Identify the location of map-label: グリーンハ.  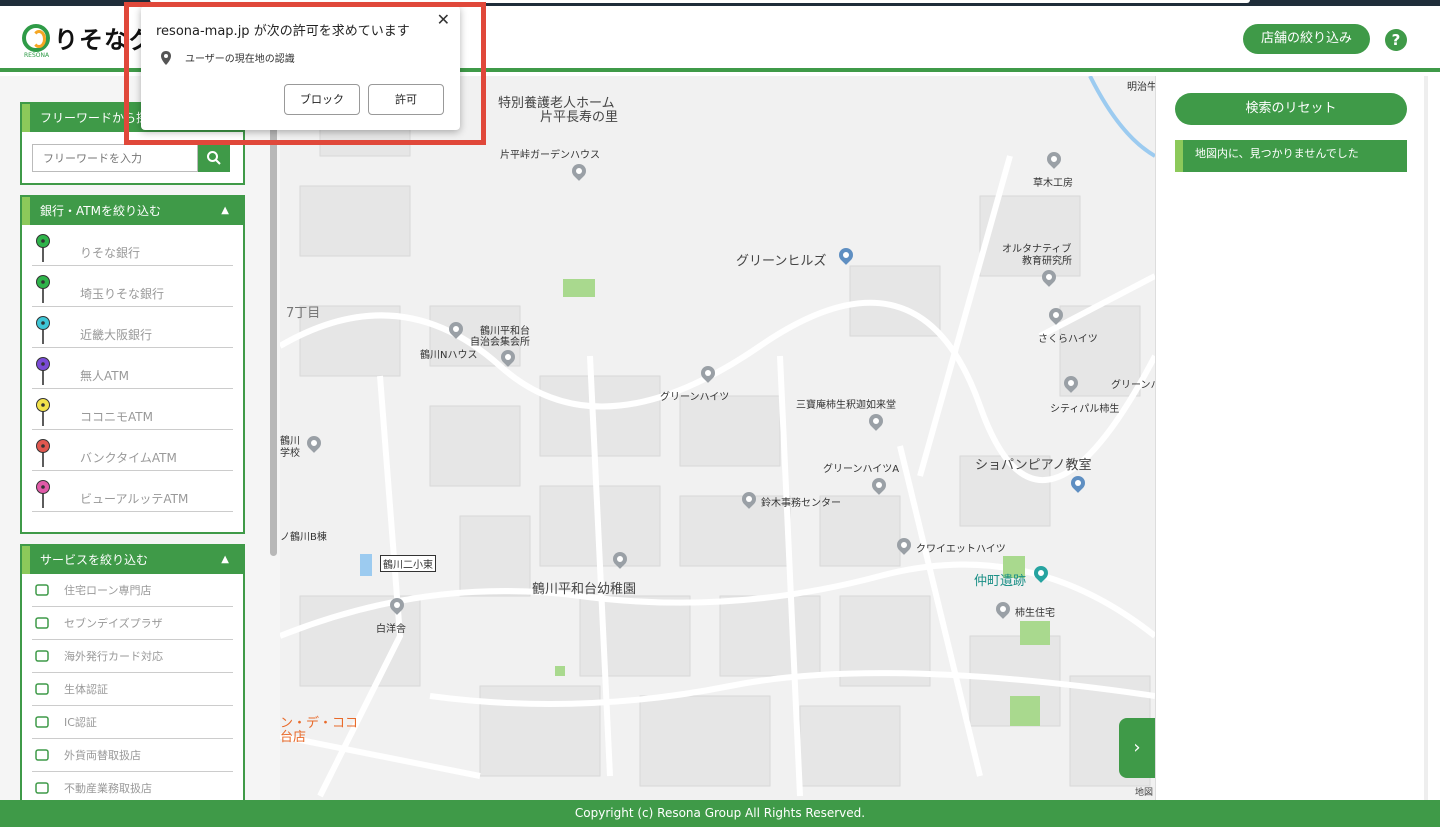
(1133, 385).